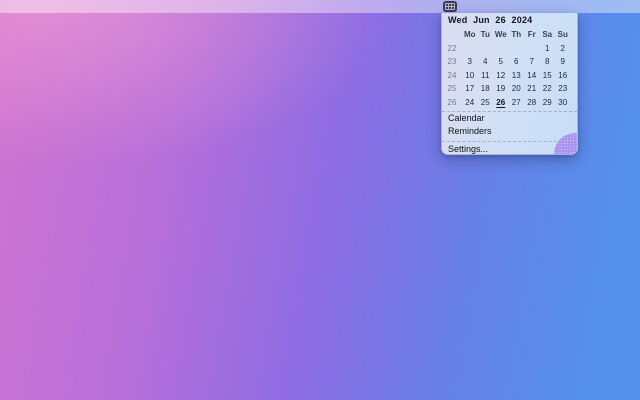 Image resolution: width=640 pixels, height=400 pixels. Describe the element at coordinates (509, 118) in the screenshot. I see `menu-item-calendar: Calendar` at that location.